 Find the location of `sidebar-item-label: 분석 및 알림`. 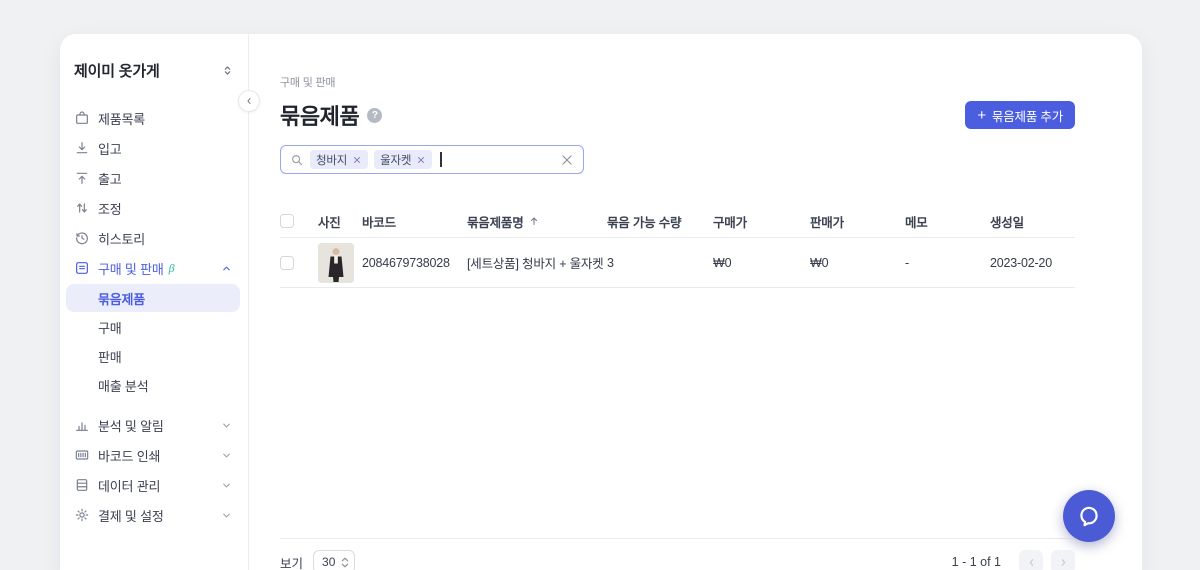

sidebar-item-label: 분석 및 알림 is located at coordinates (131, 426).